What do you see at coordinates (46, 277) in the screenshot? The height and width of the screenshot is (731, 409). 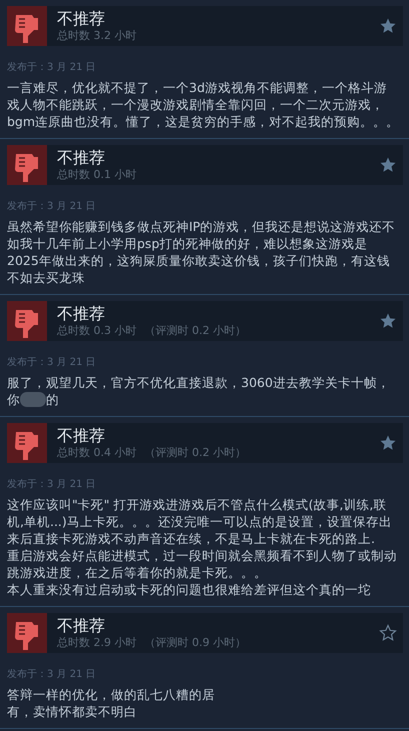 I see `review-text: 不如去买龙珠` at bounding box center [46, 277].